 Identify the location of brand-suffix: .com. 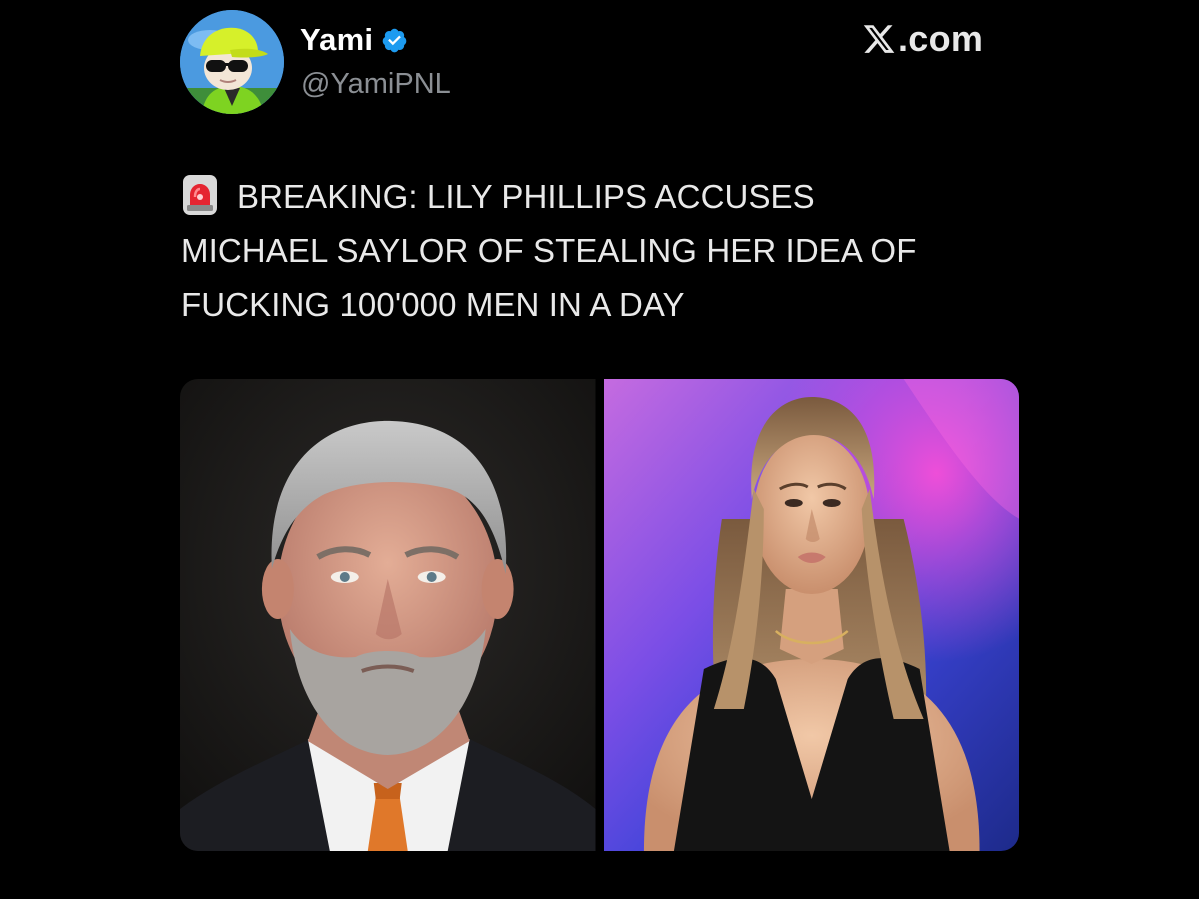
(941, 38).